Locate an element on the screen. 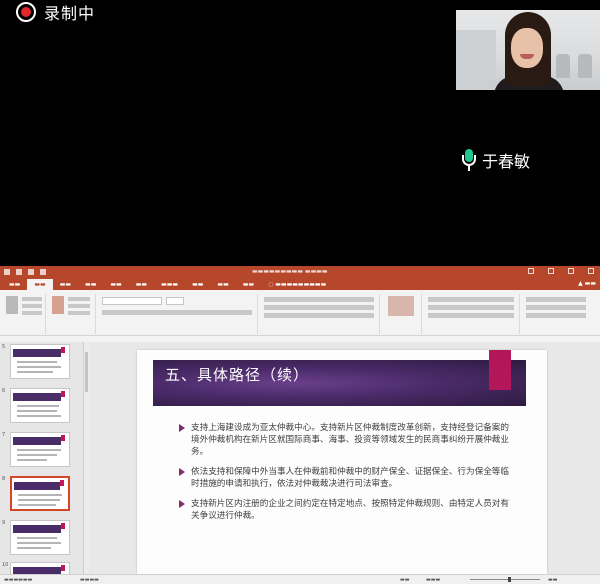 The width and height of the screenshot is (600, 584). status-slide-info: ▬▬▬▬▬▬ is located at coordinates (18, 580).